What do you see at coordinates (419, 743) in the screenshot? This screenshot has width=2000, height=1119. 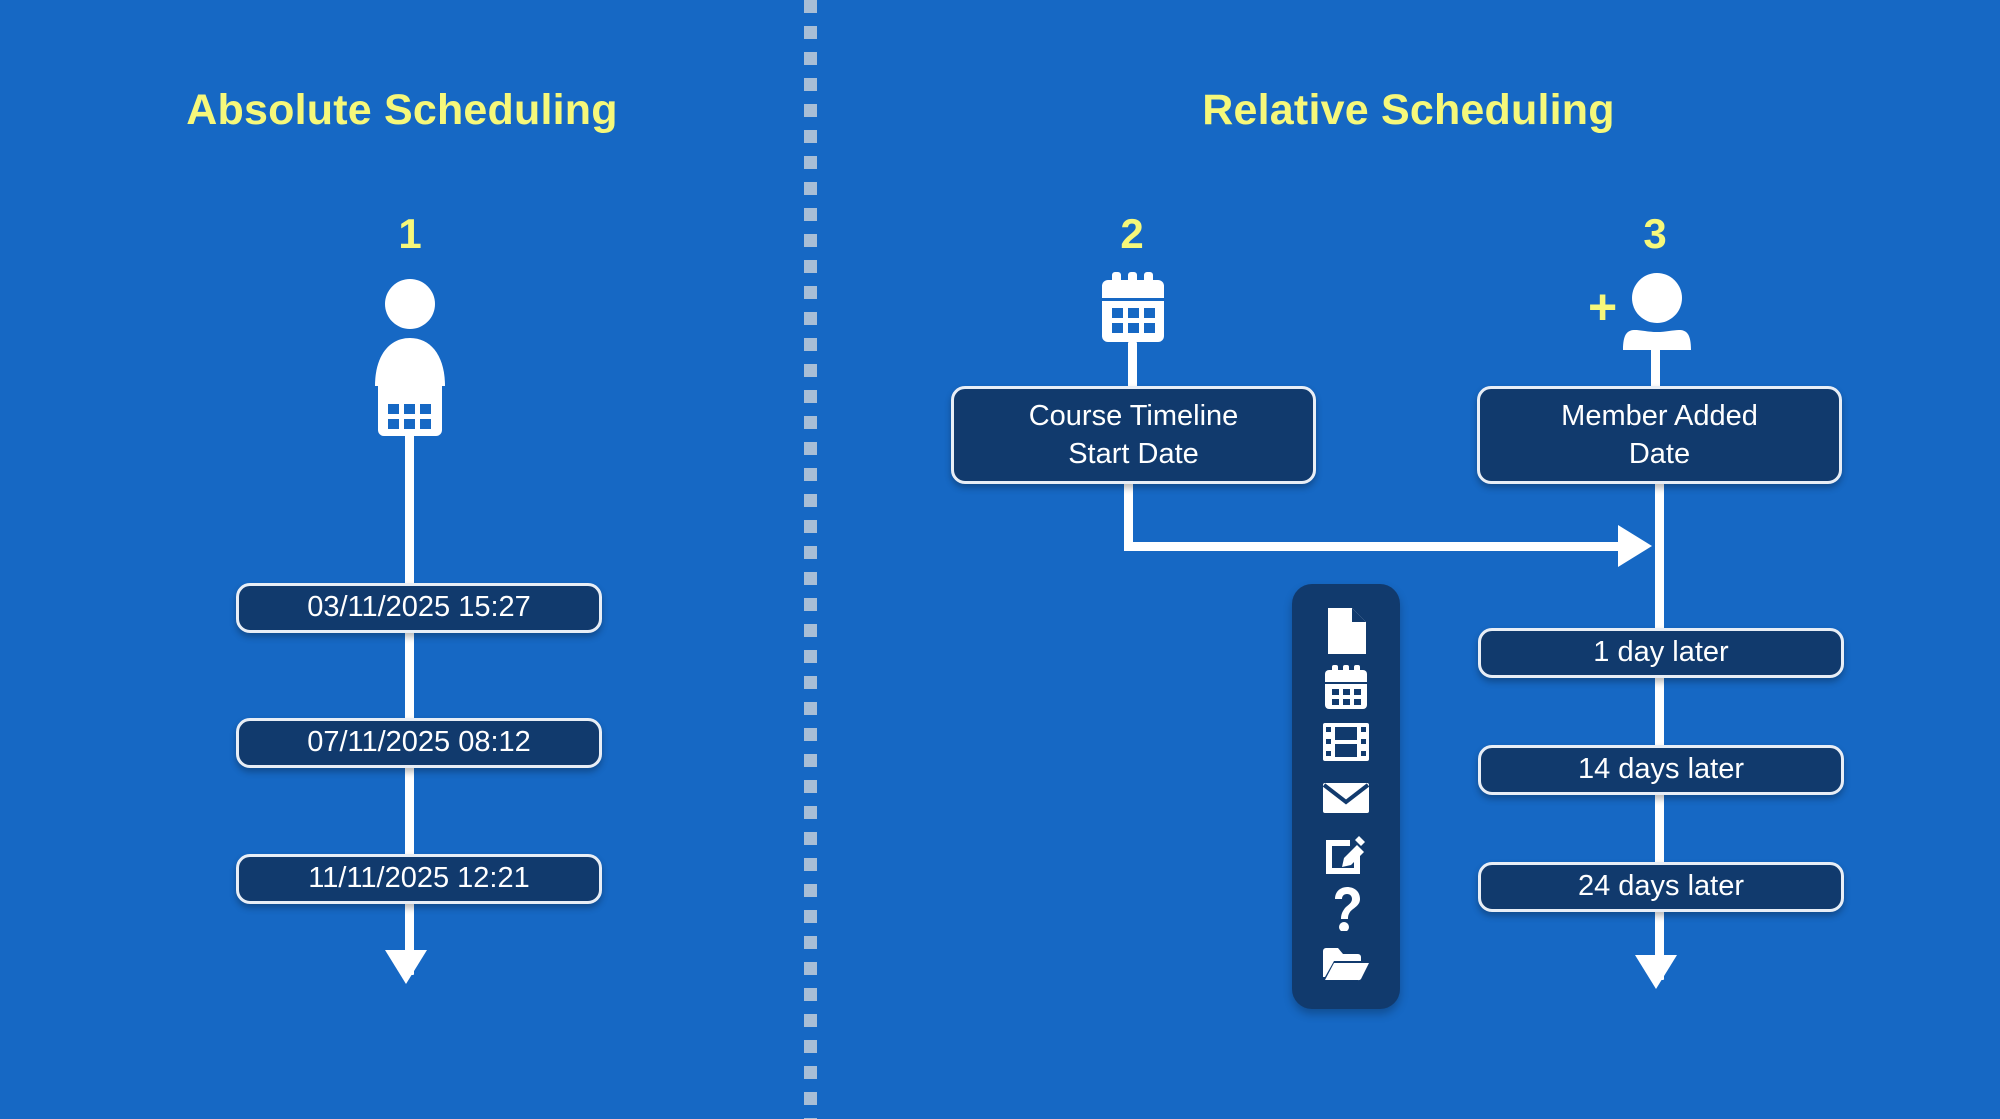 I see `list-item: 07/11/2025 08:12` at bounding box center [419, 743].